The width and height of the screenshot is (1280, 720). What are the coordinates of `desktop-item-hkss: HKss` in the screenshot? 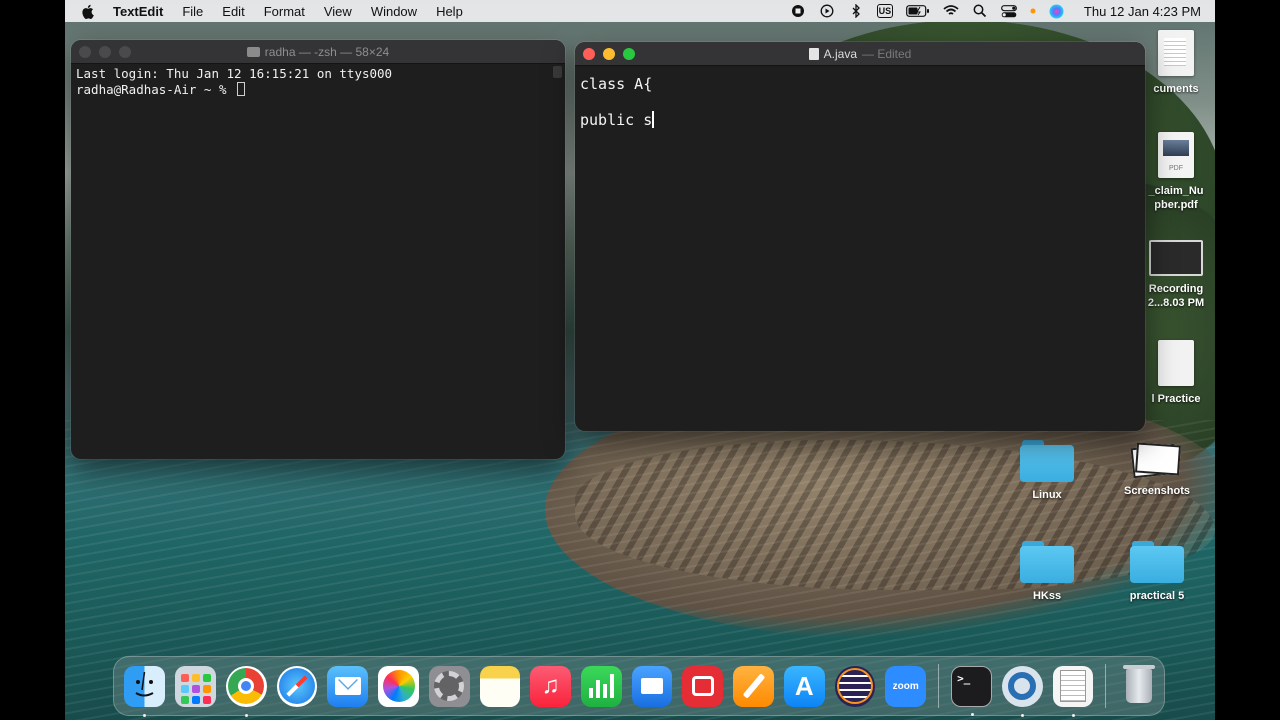 It's located at (1047, 572).